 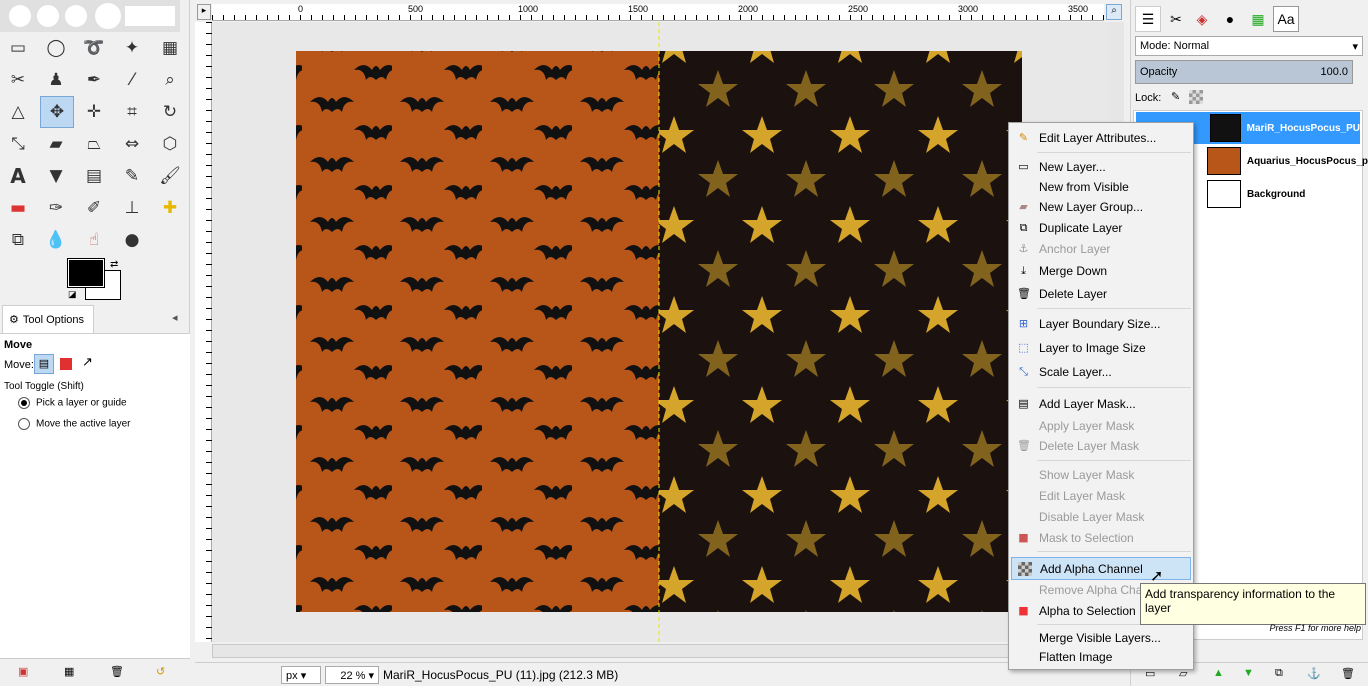 I want to click on scale-icon: ⤡, so click(x=18, y=144).